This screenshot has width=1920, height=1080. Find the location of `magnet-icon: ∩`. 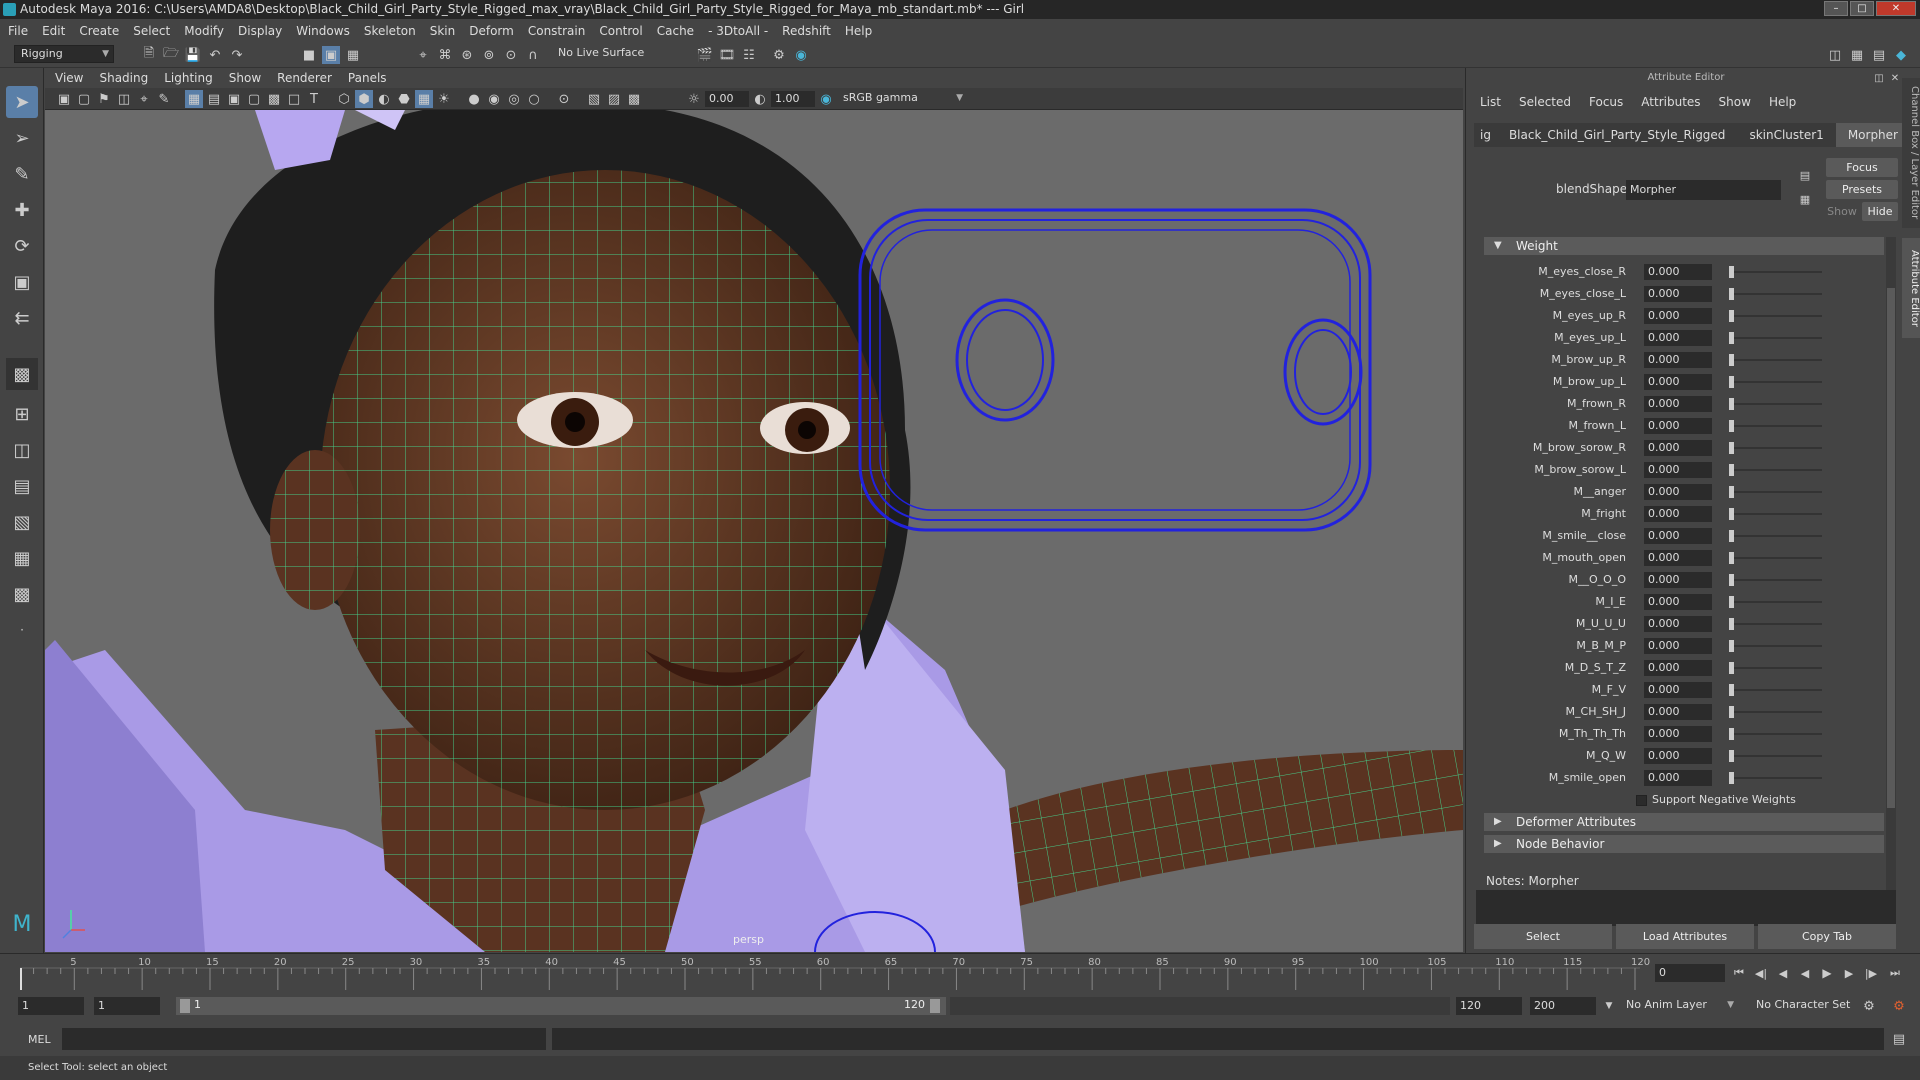

magnet-icon: ∩ is located at coordinates (533, 55).